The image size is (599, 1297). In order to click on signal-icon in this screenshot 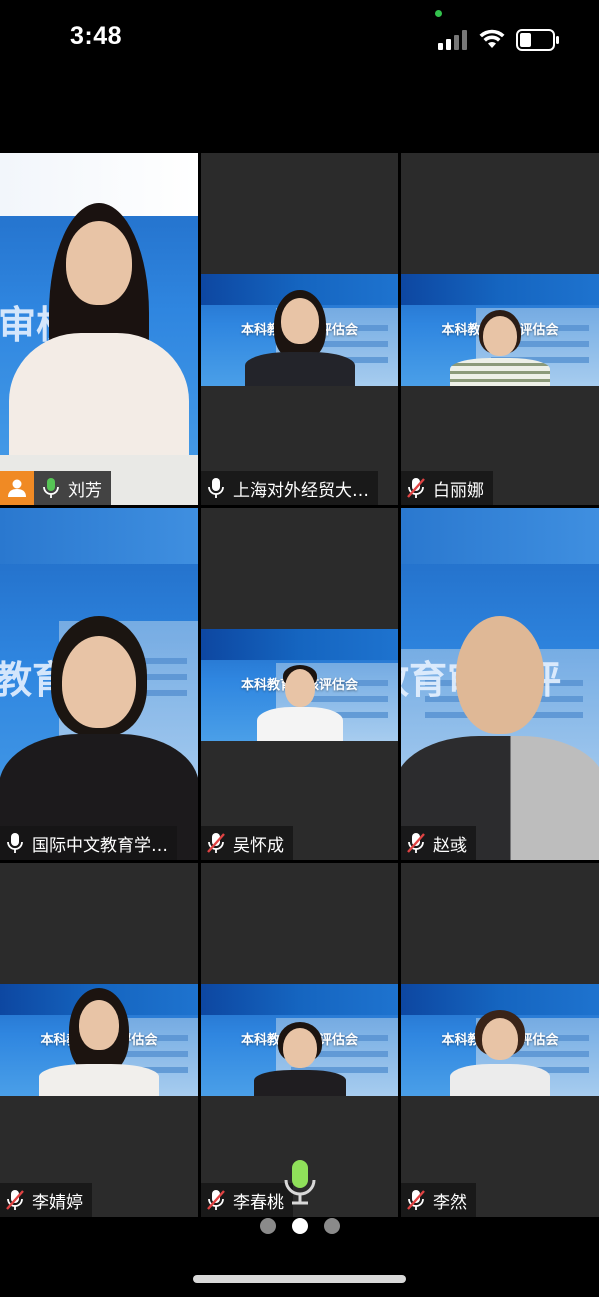, I will do `click(452, 40)`.